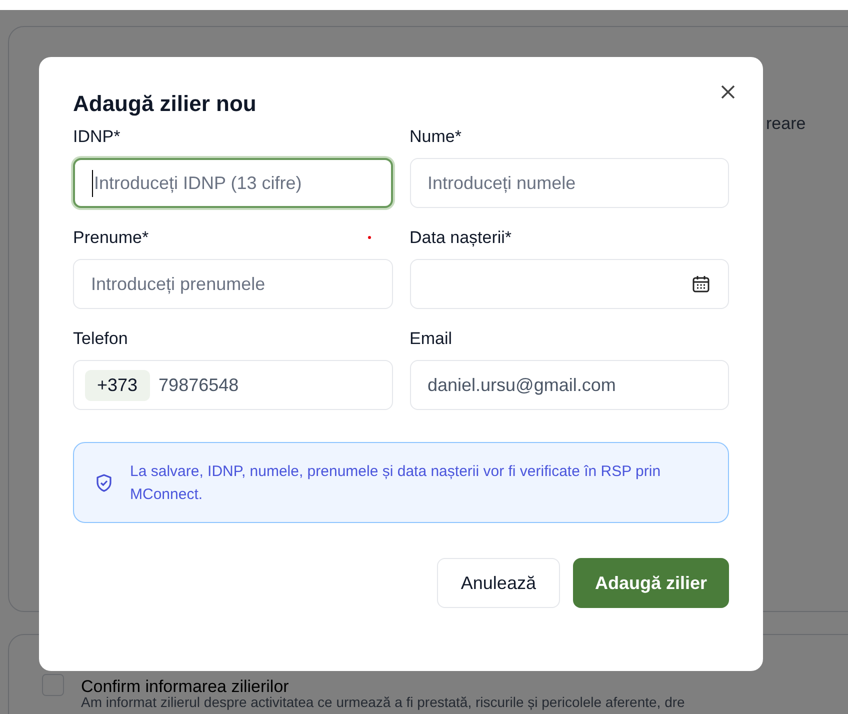 The width and height of the screenshot is (848, 714). What do you see at coordinates (431, 339) in the screenshot?
I see `field-label: Email` at bounding box center [431, 339].